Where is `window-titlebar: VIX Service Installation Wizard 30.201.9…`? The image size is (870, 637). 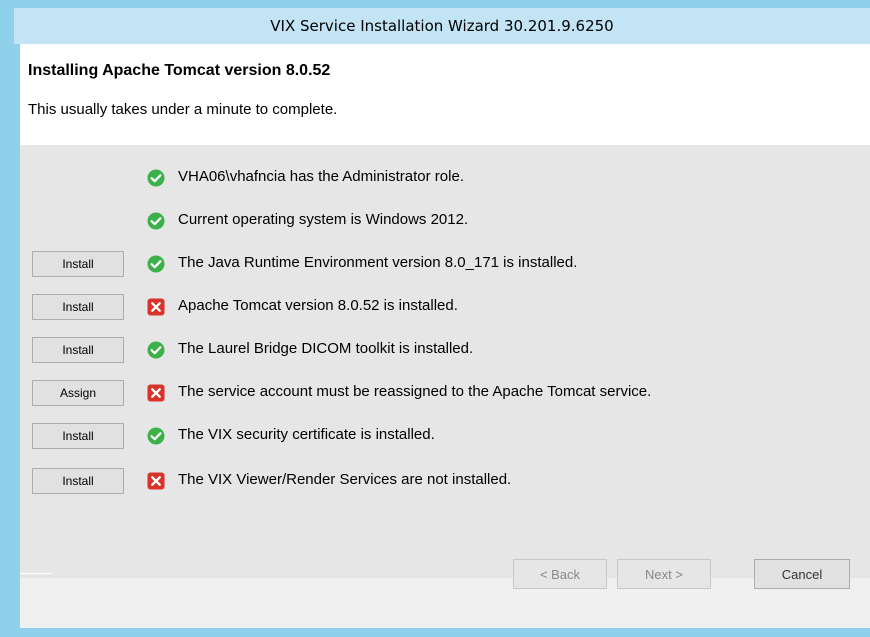 window-titlebar: VIX Service Installation Wizard 30.201.9… is located at coordinates (442, 26).